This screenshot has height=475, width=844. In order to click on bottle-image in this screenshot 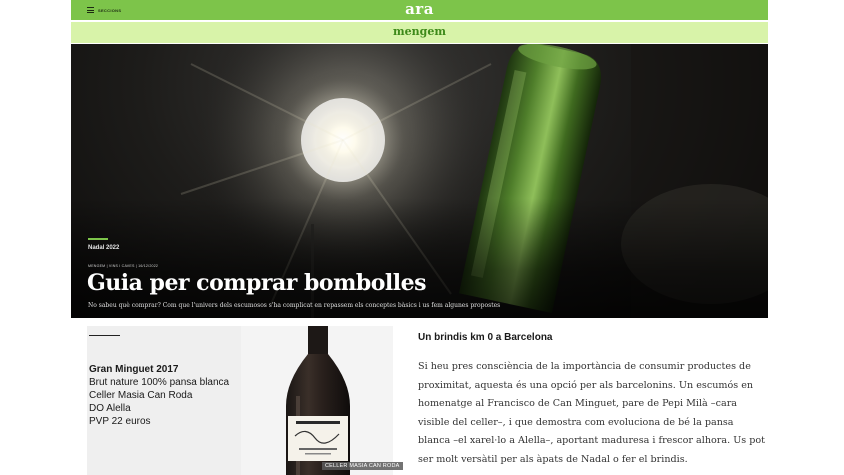, I will do `click(318, 400)`.